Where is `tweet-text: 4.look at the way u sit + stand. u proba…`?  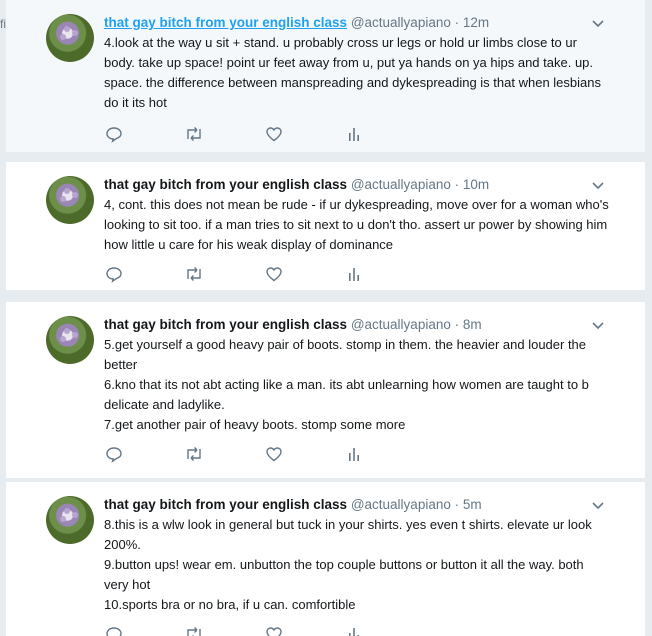
tweet-text: 4.look at the way u sit + stand. u proba… is located at coordinates (356, 73).